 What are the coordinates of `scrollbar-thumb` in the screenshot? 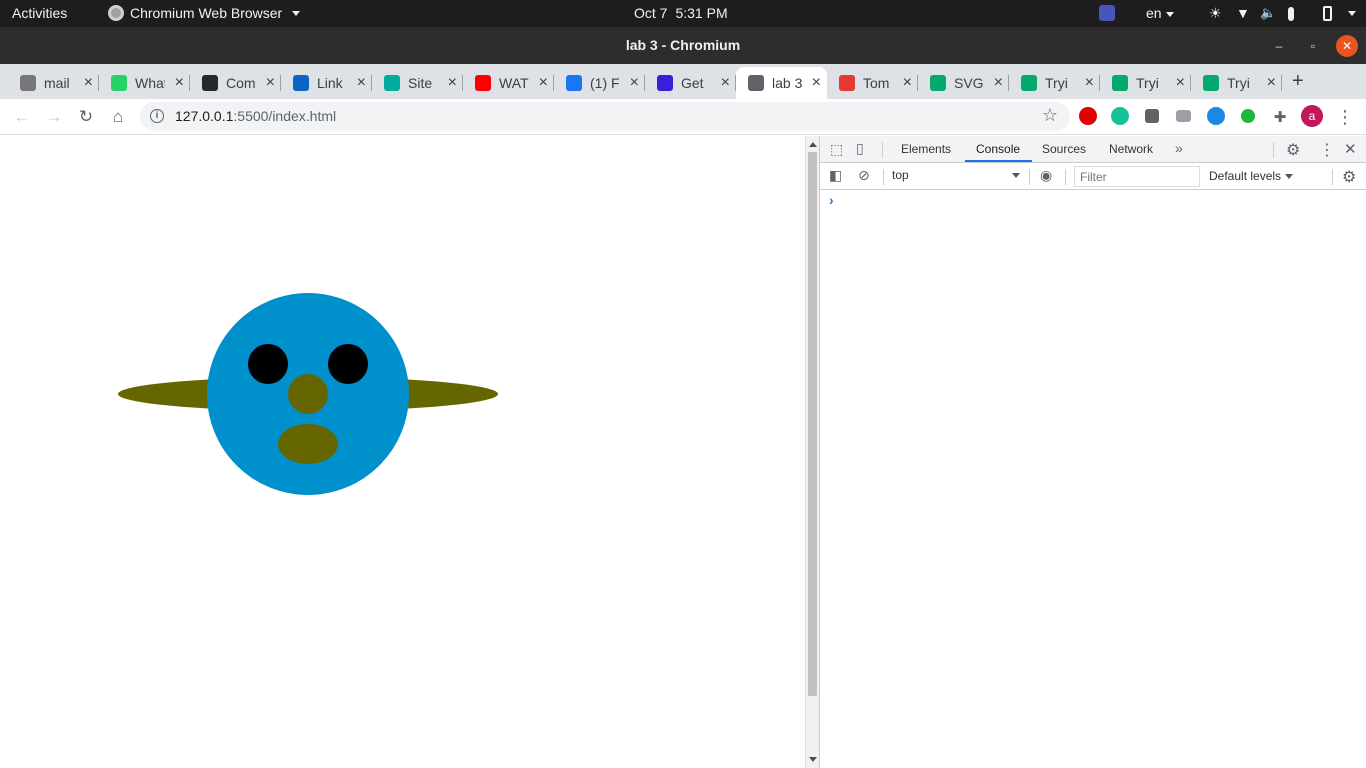 It's located at (812, 424).